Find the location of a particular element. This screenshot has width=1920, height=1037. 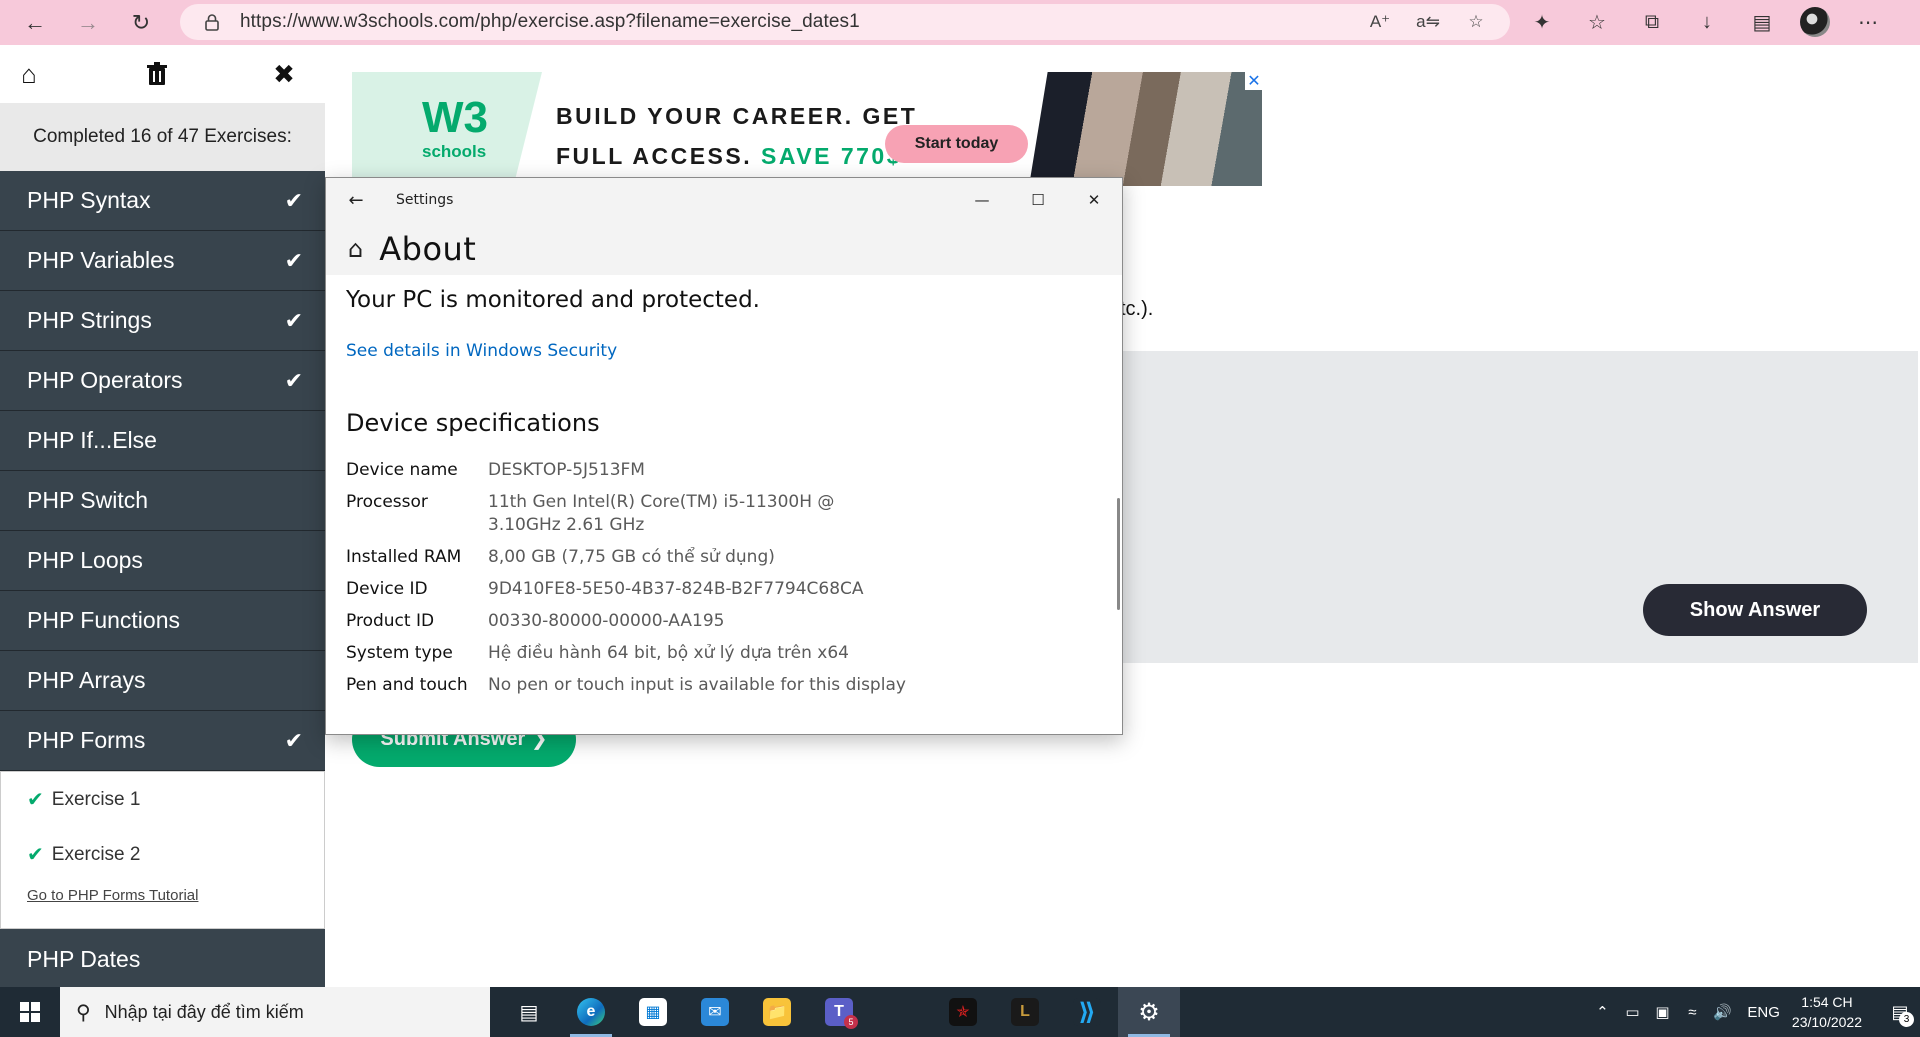

add-favorite-icon: ☆ is located at coordinates (1476, 22).